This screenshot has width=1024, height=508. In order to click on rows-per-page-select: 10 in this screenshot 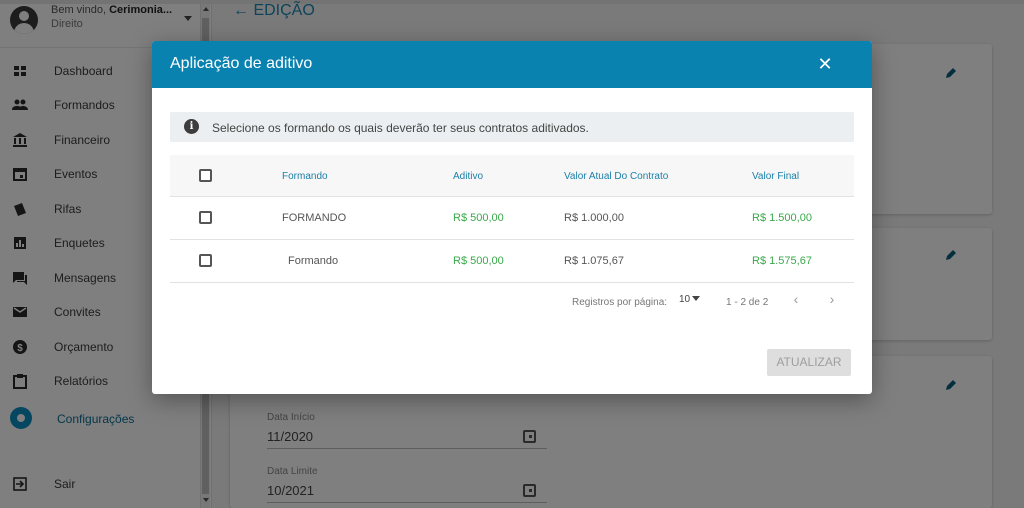, I will do `click(690, 299)`.